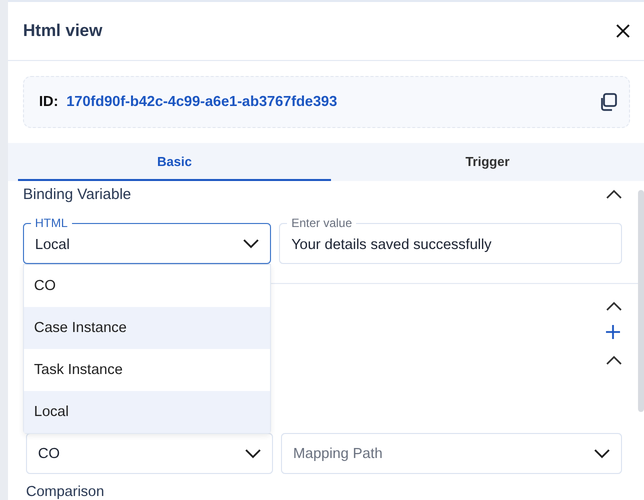 Image resolution: width=644 pixels, height=500 pixels. Describe the element at coordinates (147, 412) in the screenshot. I see `dropdown-option: Local` at that location.